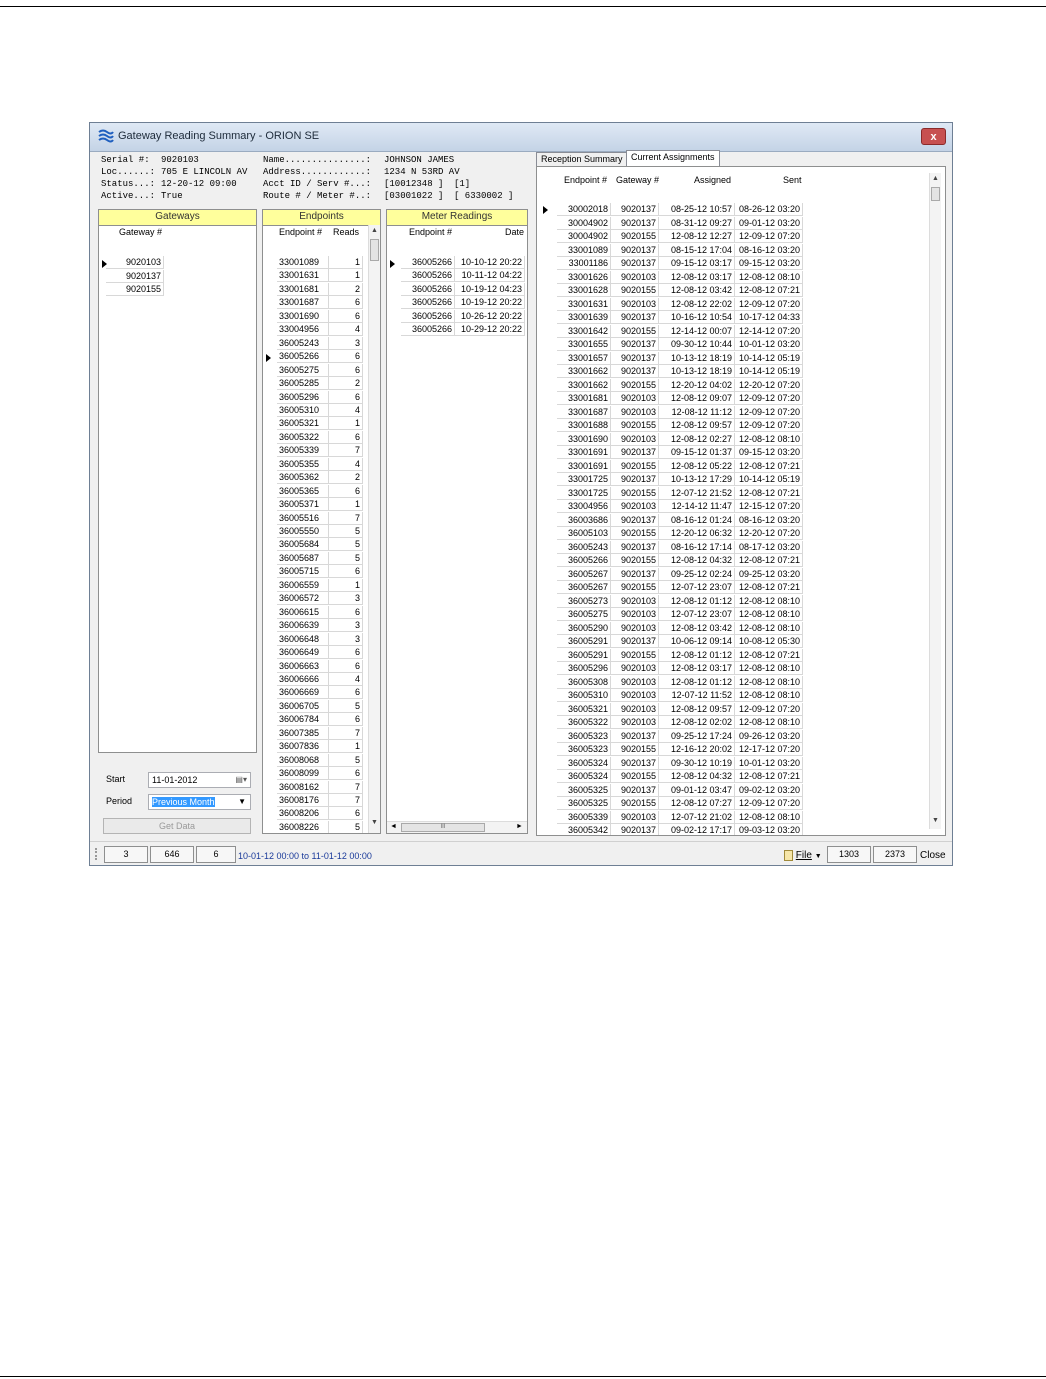 The image size is (1046, 1379). Describe the element at coordinates (490, 262) in the screenshot. I see `reading-date-cell: 10-10-12 20:22` at that location.